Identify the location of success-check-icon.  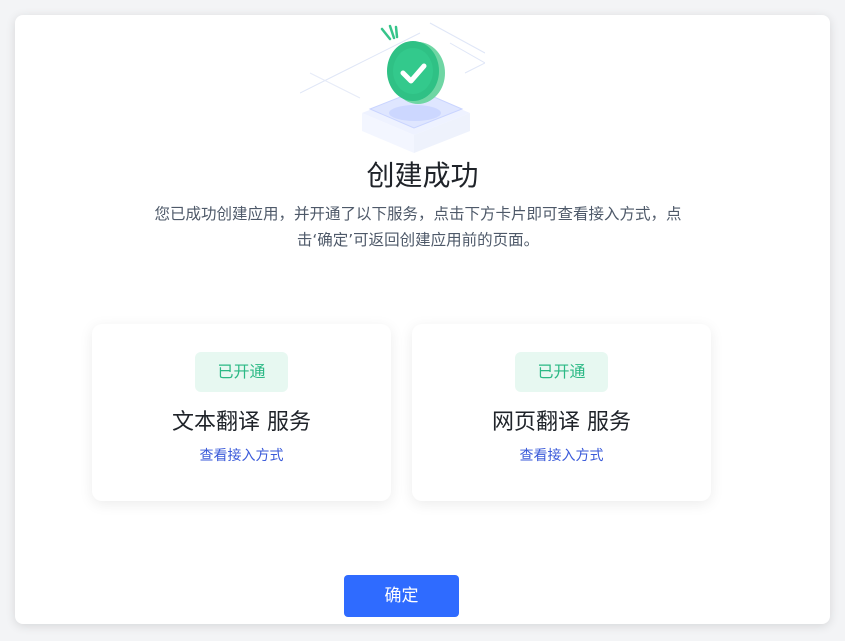
(392, 87).